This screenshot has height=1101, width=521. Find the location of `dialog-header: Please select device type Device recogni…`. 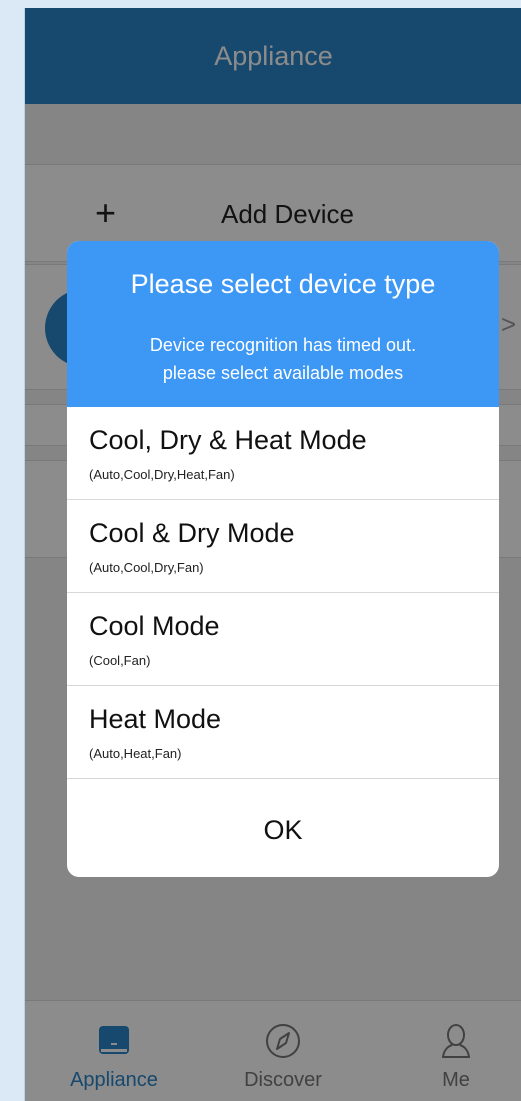

dialog-header: Please select device type Device recogni… is located at coordinates (283, 324).